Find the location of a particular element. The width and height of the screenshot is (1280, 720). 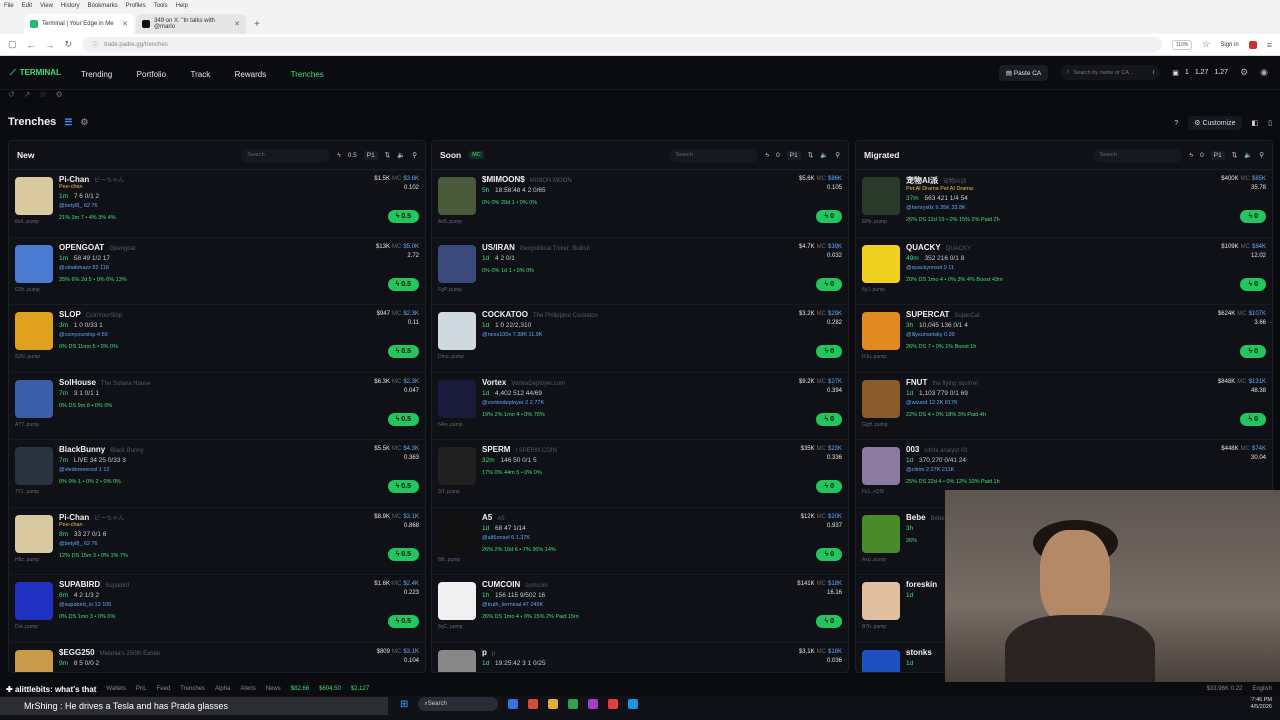

token-avatar: S2N..pump is located at coordinates (34, 336).